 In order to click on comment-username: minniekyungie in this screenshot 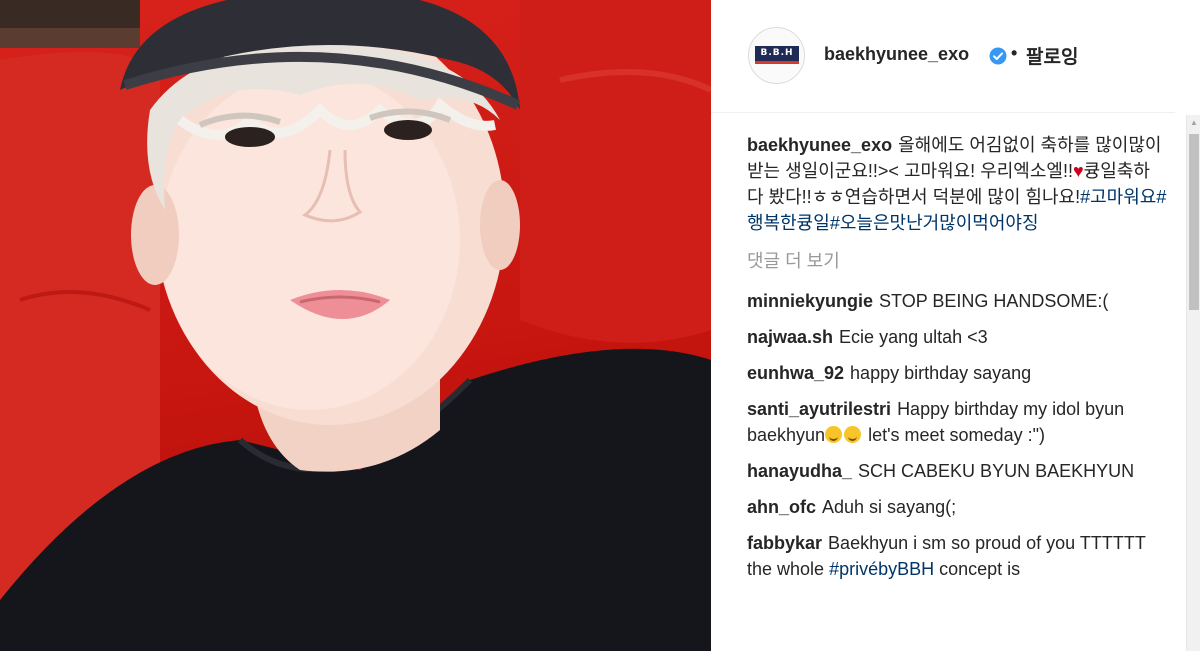, I will do `click(810, 301)`.